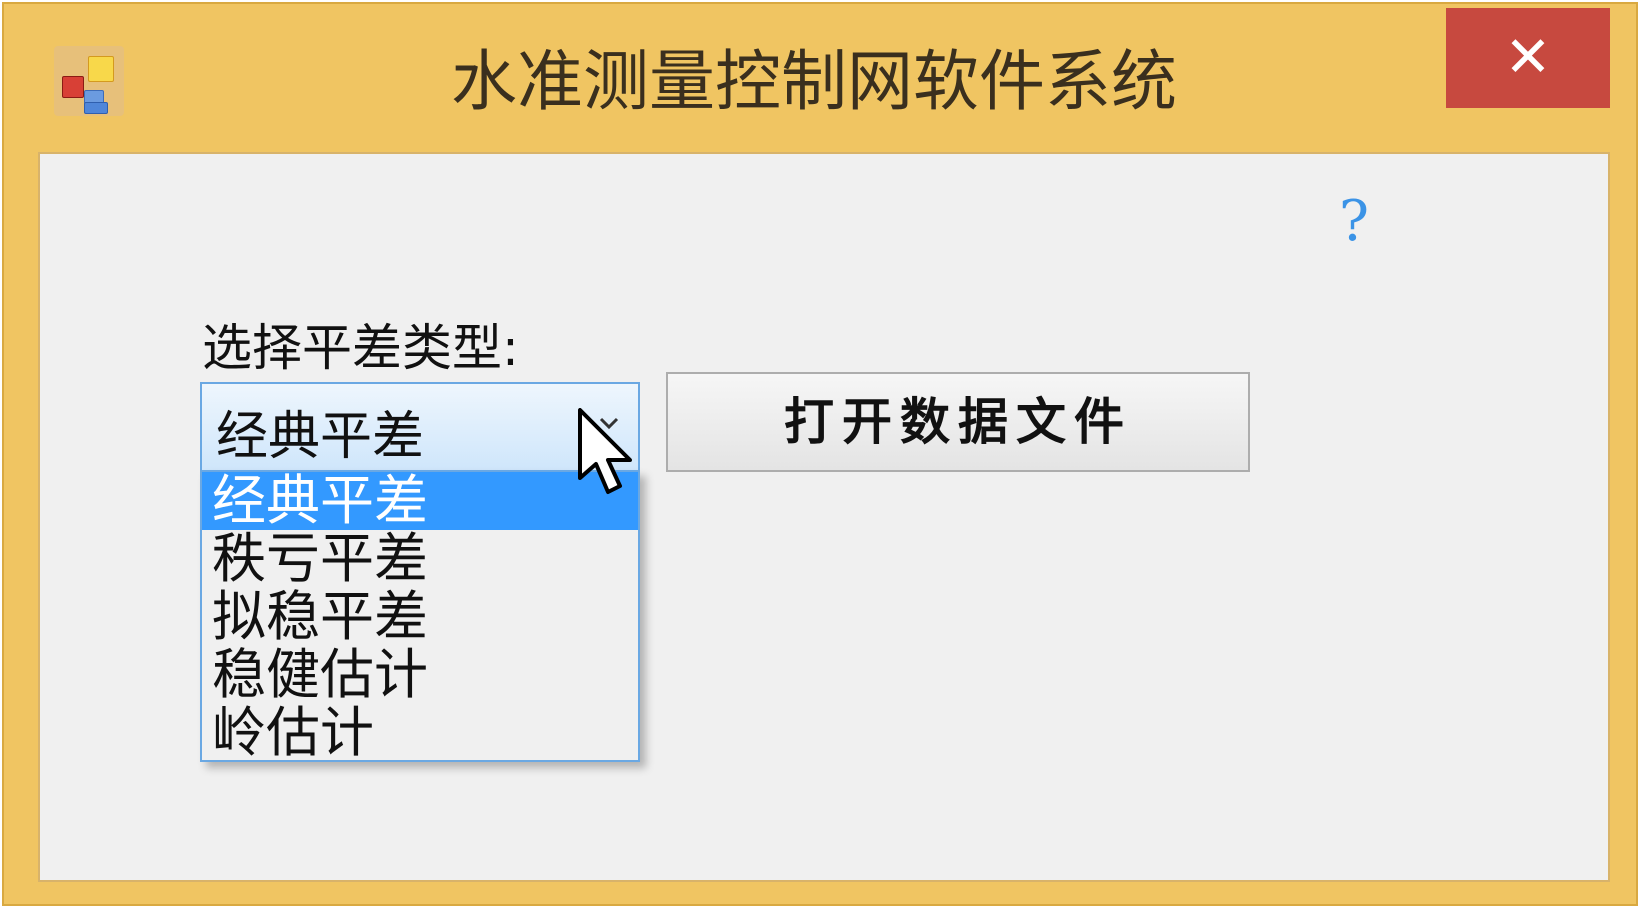  I want to click on app-icon-blue-square-lower, so click(96, 108).